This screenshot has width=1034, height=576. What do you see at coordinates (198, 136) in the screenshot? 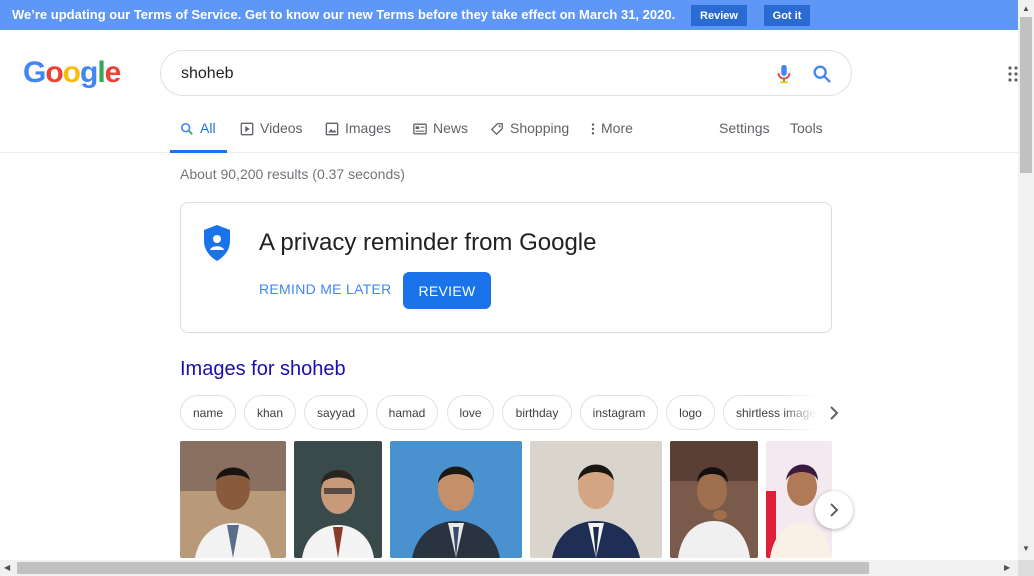
I see `tab-all: All` at bounding box center [198, 136].